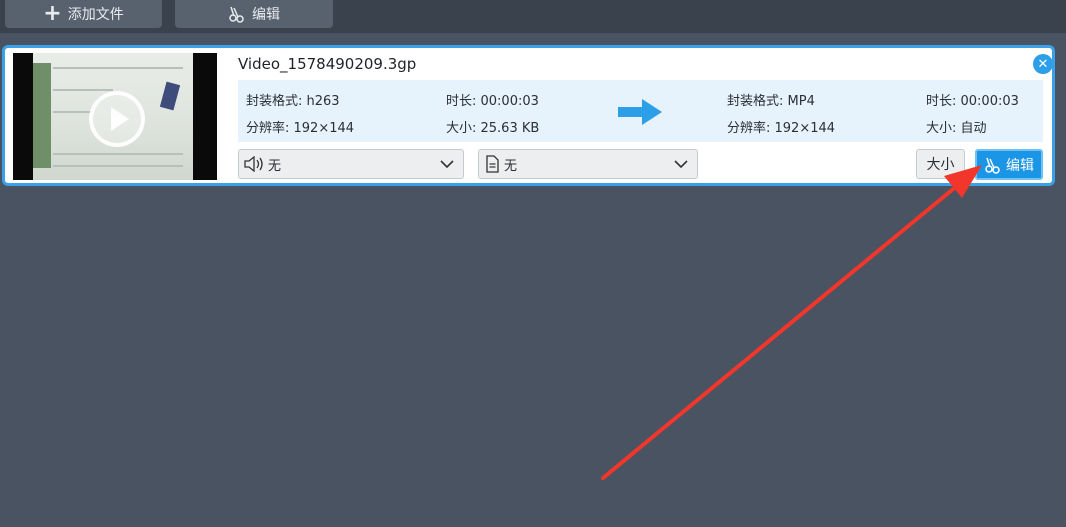  What do you see at coordinates (972, 101) in the screenshot?
I see `target-duration: 时长: 00:00:03` at bounding box center [972, 101].